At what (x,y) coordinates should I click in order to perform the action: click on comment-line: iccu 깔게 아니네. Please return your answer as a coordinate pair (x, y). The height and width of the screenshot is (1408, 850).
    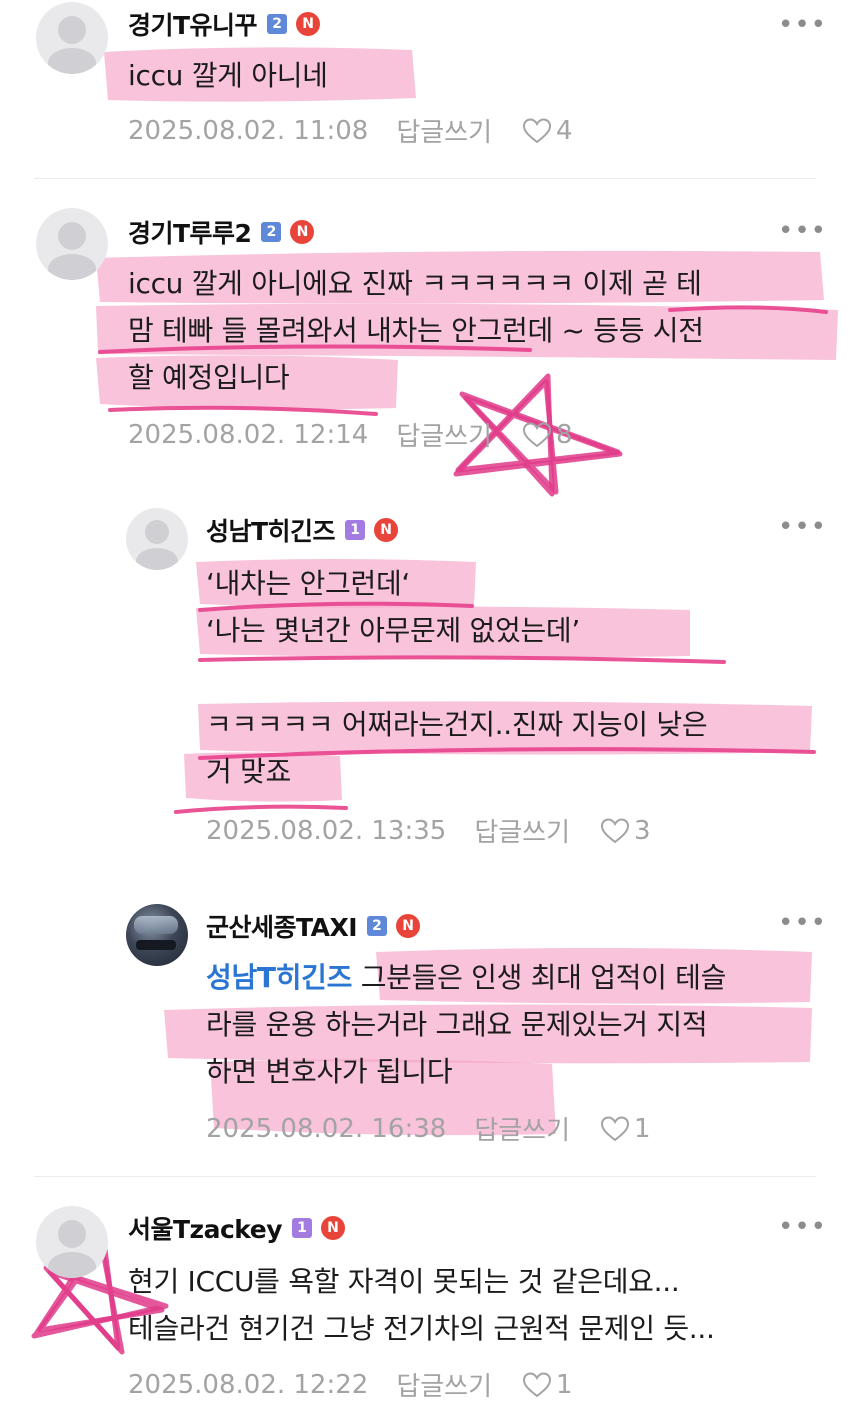
    Looking at the image, I should click on (228, 75).